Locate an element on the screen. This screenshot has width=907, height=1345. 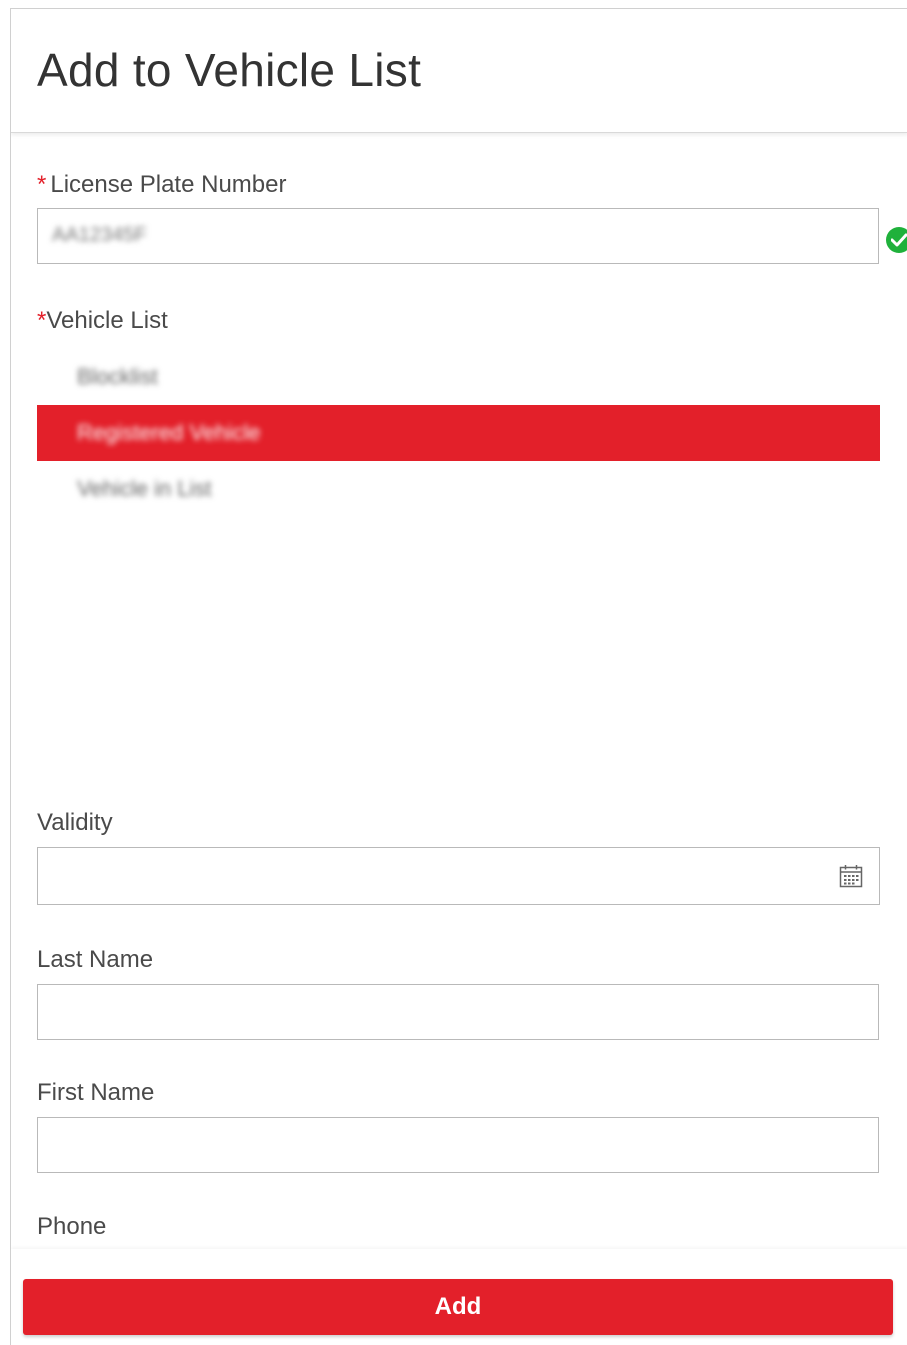
form-footer: Add is located at coordinates (459, 1297).